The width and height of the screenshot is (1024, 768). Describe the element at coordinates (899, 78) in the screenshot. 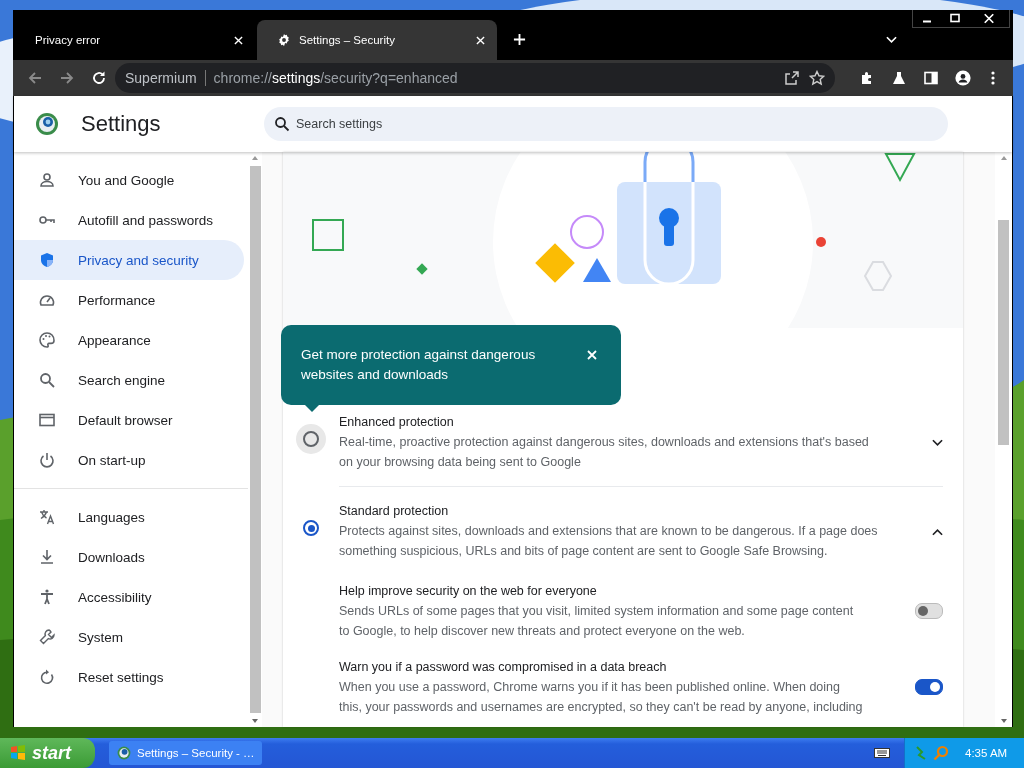

I see `flask-icon` at that location.